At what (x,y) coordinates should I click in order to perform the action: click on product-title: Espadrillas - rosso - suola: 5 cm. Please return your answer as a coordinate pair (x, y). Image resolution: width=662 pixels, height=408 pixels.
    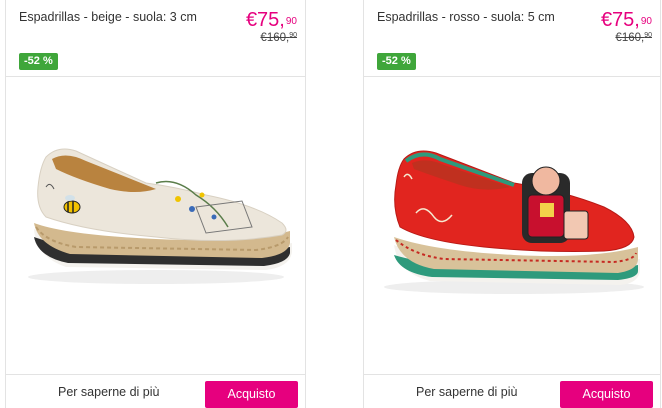
    Looking at the image, I should click on (477, 17).